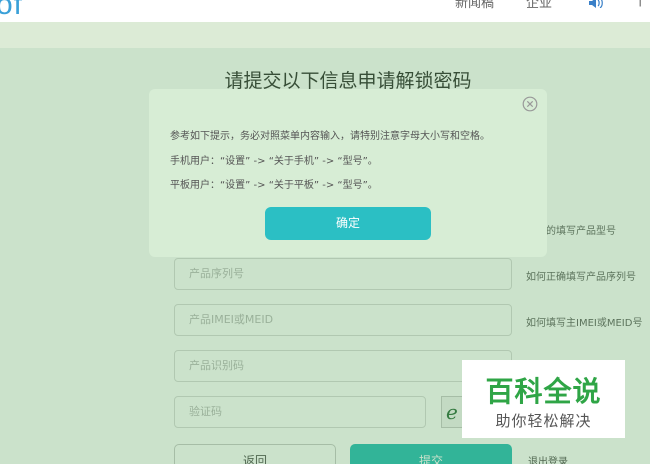 The height and width of the screenshot is (464, 650). Describe the element at coordinates (543, 391) in the screenshot. I see `watermark-title: 百科全说` at that location.